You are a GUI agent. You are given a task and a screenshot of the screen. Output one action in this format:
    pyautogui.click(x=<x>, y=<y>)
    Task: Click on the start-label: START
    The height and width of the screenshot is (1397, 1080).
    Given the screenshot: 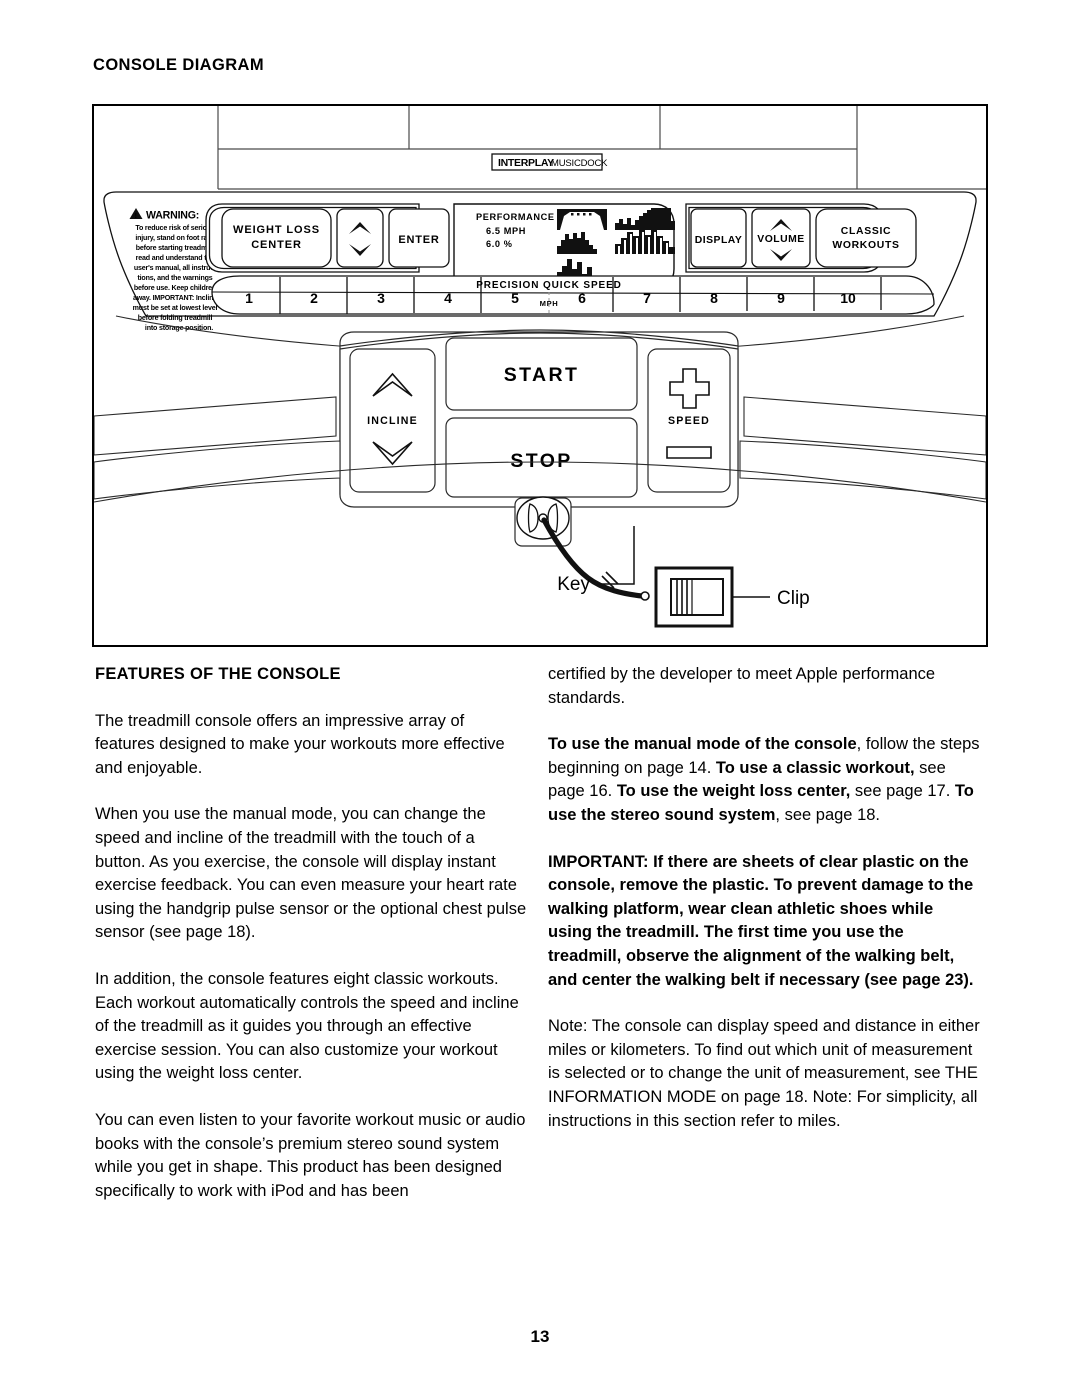 What is the action you would take?
    pyautogui.click(x=542, y=375)
    